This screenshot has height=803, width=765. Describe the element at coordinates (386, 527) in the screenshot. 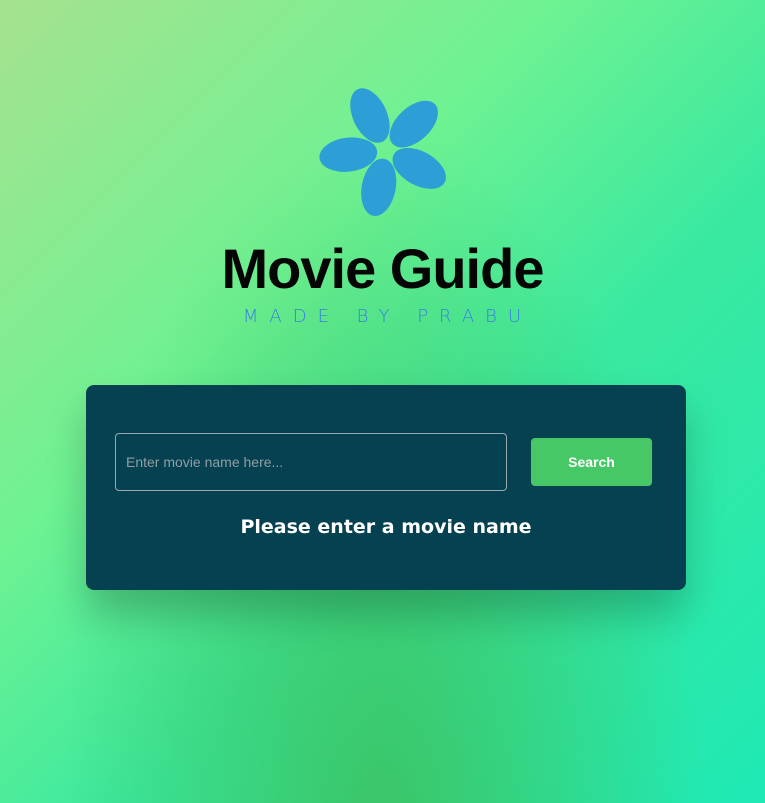

I see `status-message: Please enter a movie name` at that location.